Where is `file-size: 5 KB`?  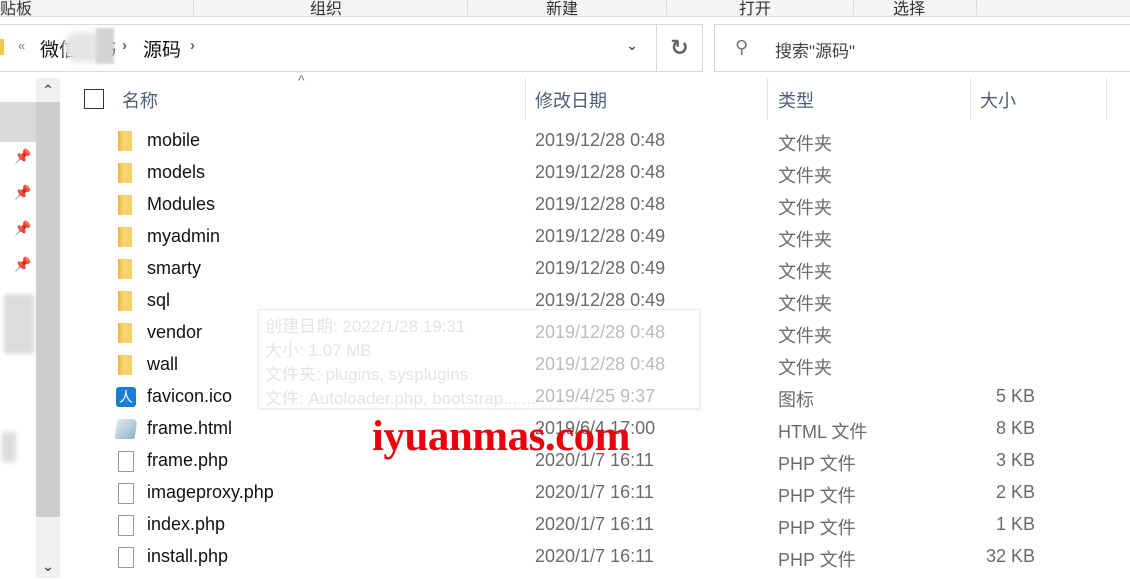
file-size: 5 KB is located at coordinates (1015, 396).